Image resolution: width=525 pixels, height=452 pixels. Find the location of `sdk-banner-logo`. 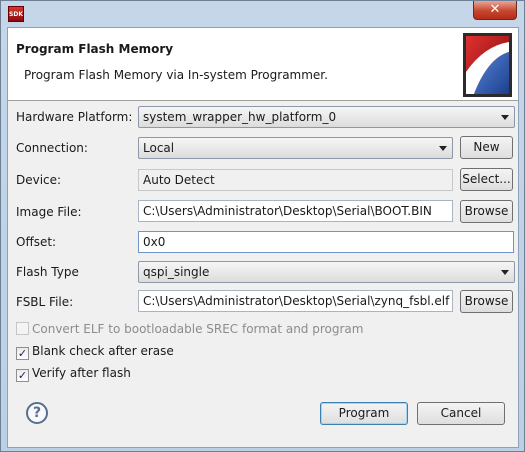

sdk-banner-logo is located at coordinates (487, 65).